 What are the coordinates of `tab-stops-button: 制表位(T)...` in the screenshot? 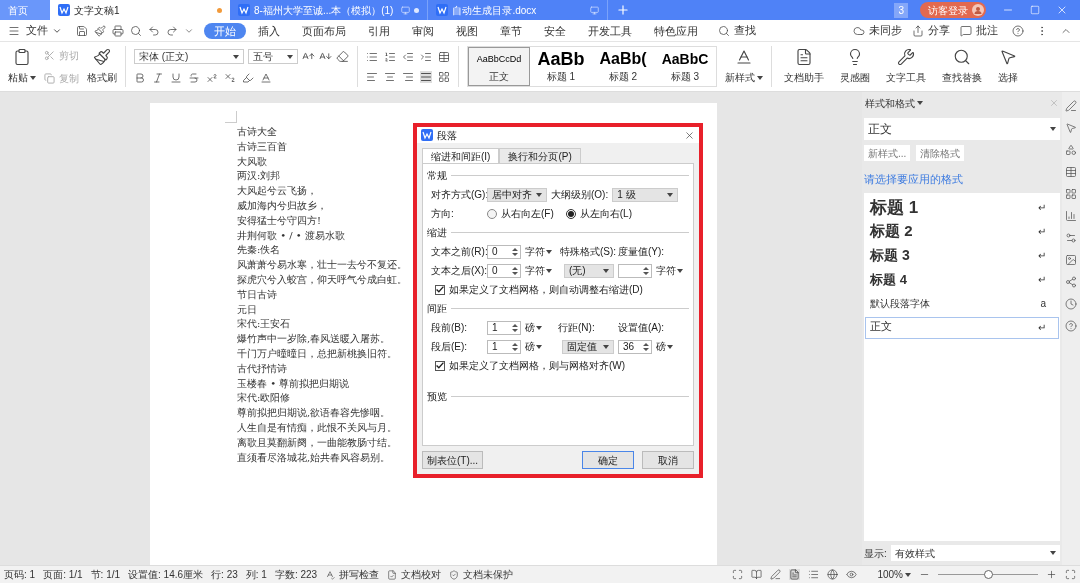 It's located at (453, 460).